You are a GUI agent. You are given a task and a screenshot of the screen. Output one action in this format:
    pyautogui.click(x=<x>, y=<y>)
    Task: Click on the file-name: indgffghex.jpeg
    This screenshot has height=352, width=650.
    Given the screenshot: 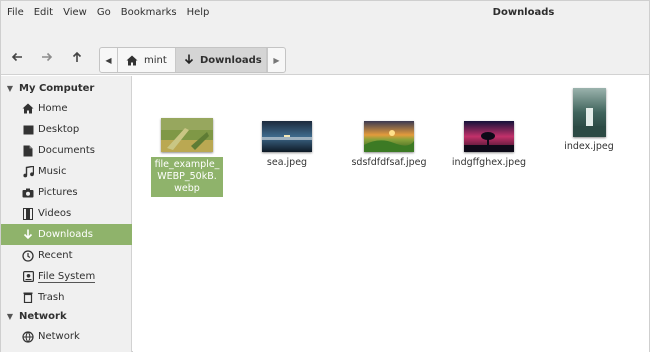 What is the action you would take?
    pyautogui.click(x=489, y=162)
    